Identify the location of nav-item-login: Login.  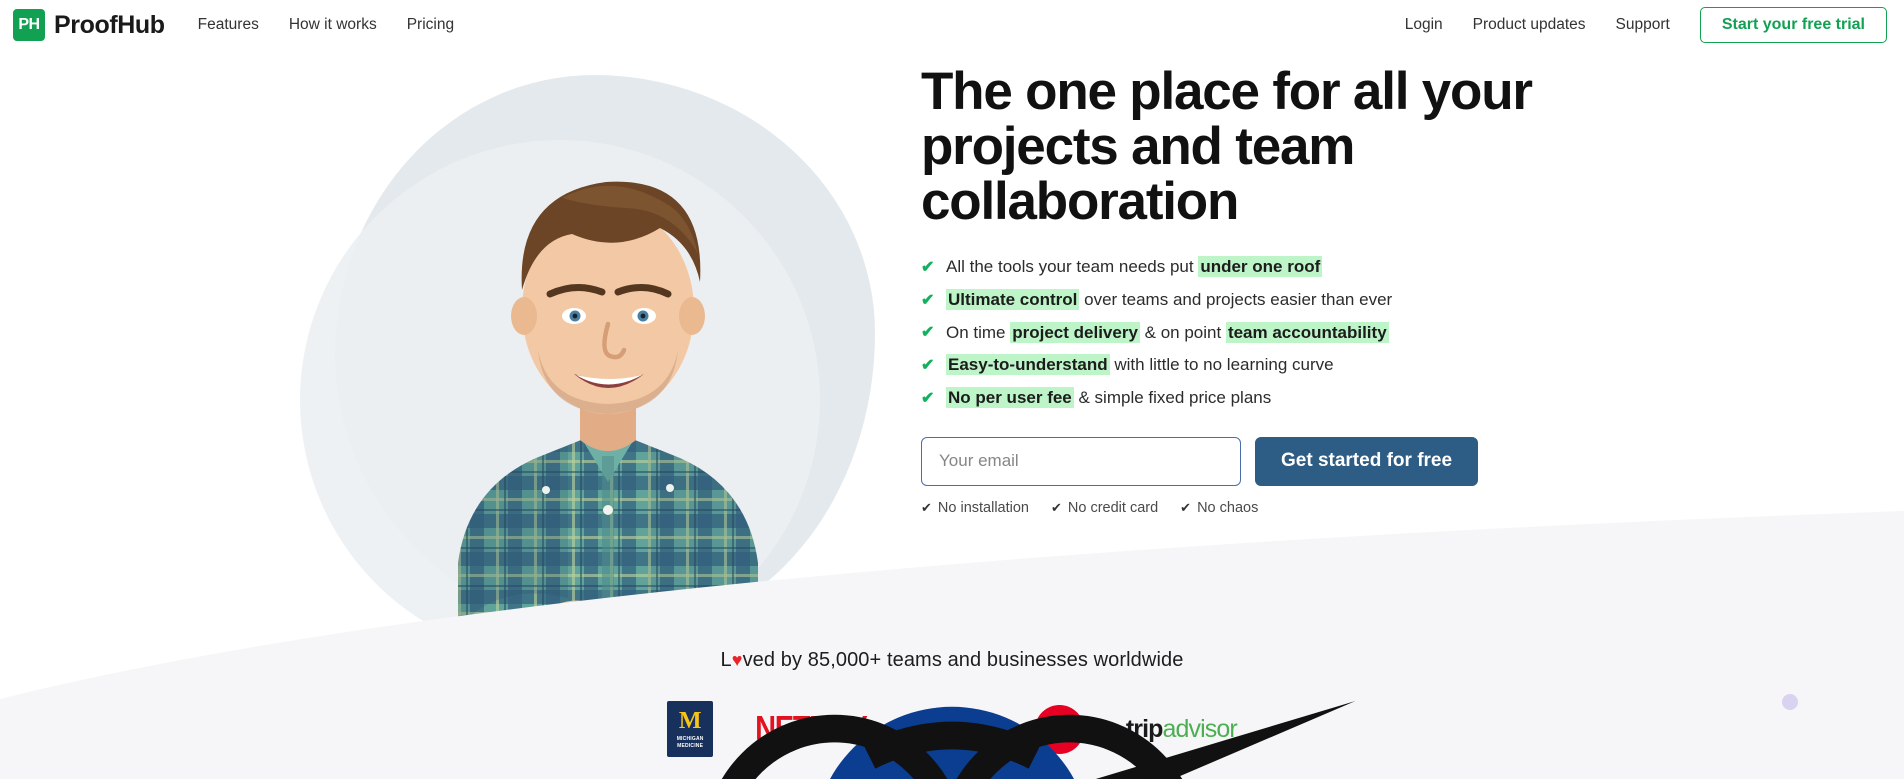
(1424, 25).